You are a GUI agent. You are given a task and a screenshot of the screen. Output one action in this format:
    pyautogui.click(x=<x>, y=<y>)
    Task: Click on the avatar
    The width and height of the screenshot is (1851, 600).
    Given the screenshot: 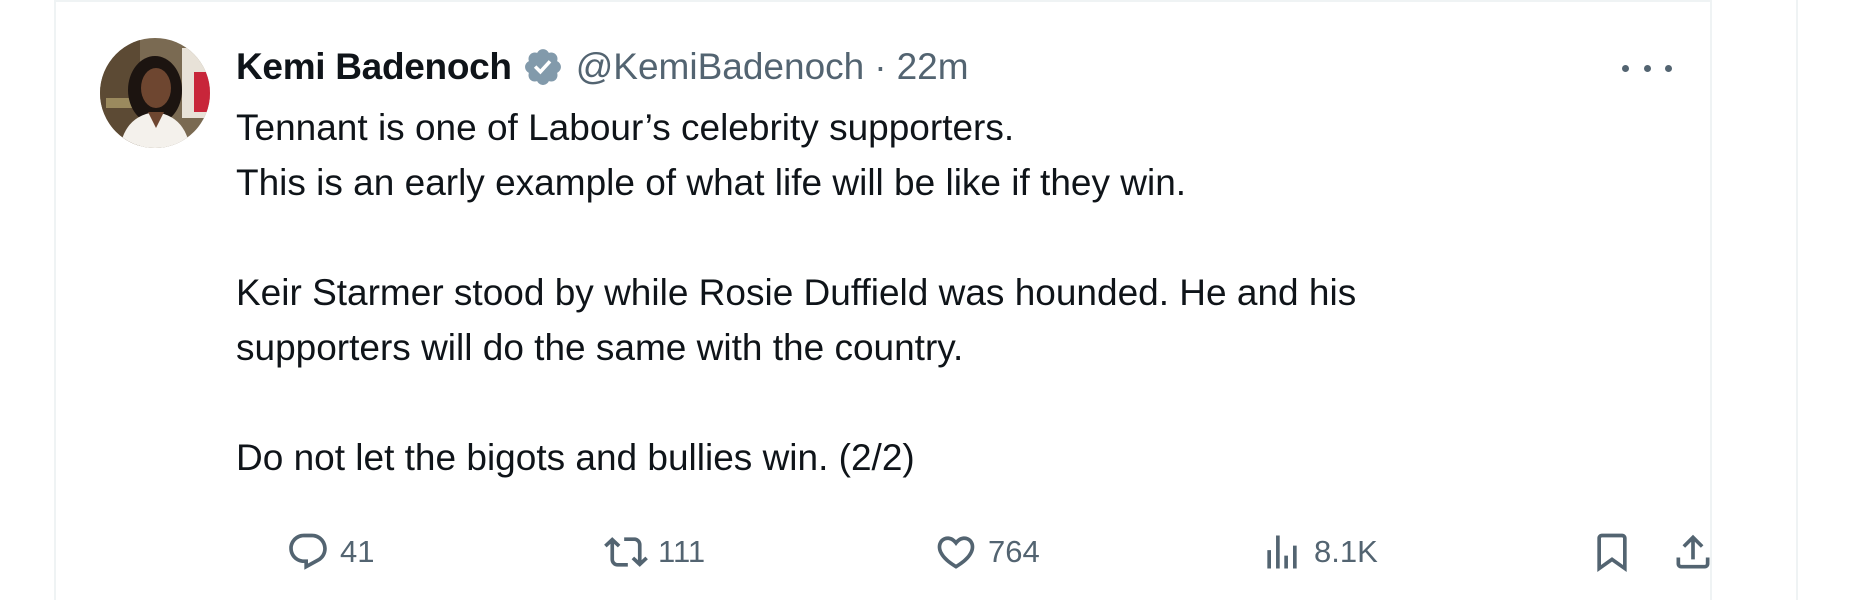 What is the action you would take?
    pyautogui.click(x=155, y=93)
    